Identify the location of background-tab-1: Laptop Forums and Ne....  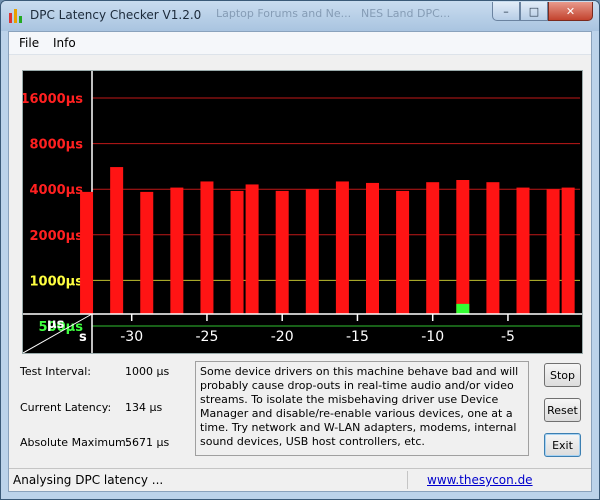
(284, 13).